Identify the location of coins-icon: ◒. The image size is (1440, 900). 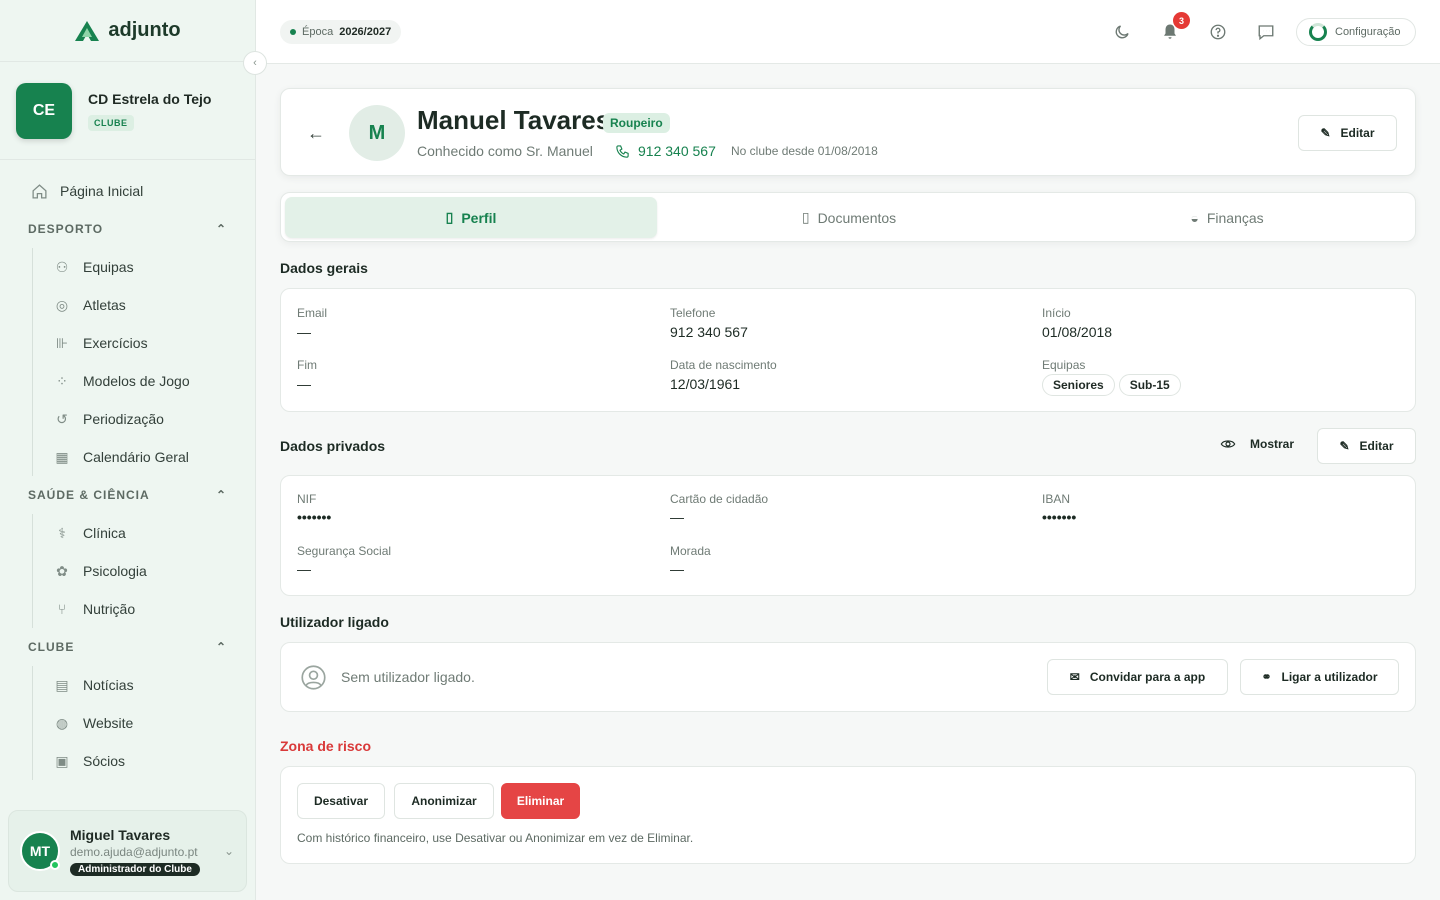
(1194, 217).